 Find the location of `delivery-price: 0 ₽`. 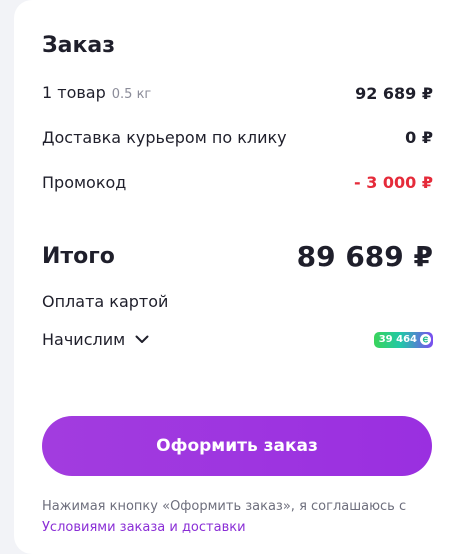

delivery-price: 0 ₽ is located at coordinates (419, 137).